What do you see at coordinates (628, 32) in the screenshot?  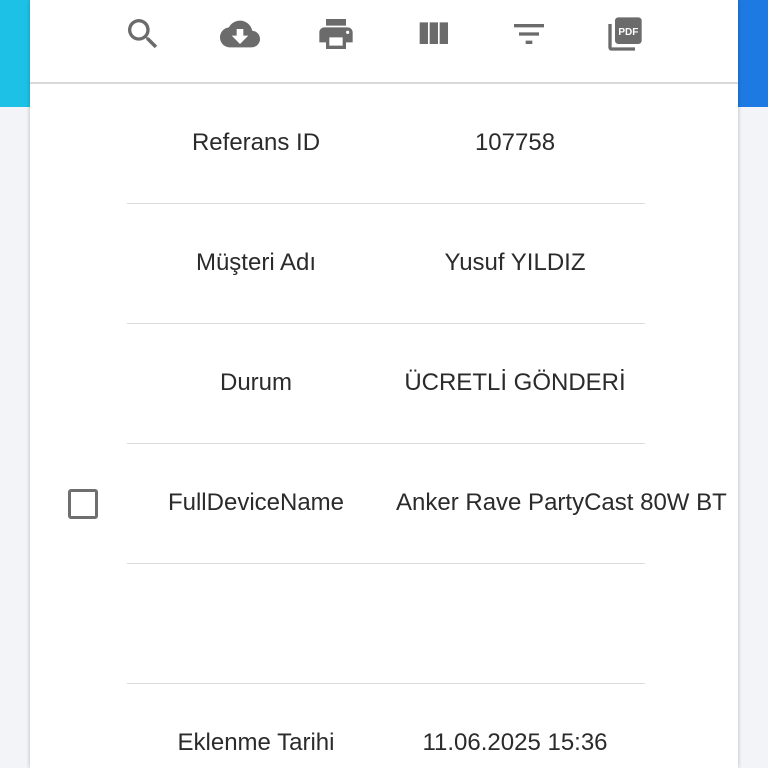 I see `svg-text: PDF` at bounding box center [628, 32].